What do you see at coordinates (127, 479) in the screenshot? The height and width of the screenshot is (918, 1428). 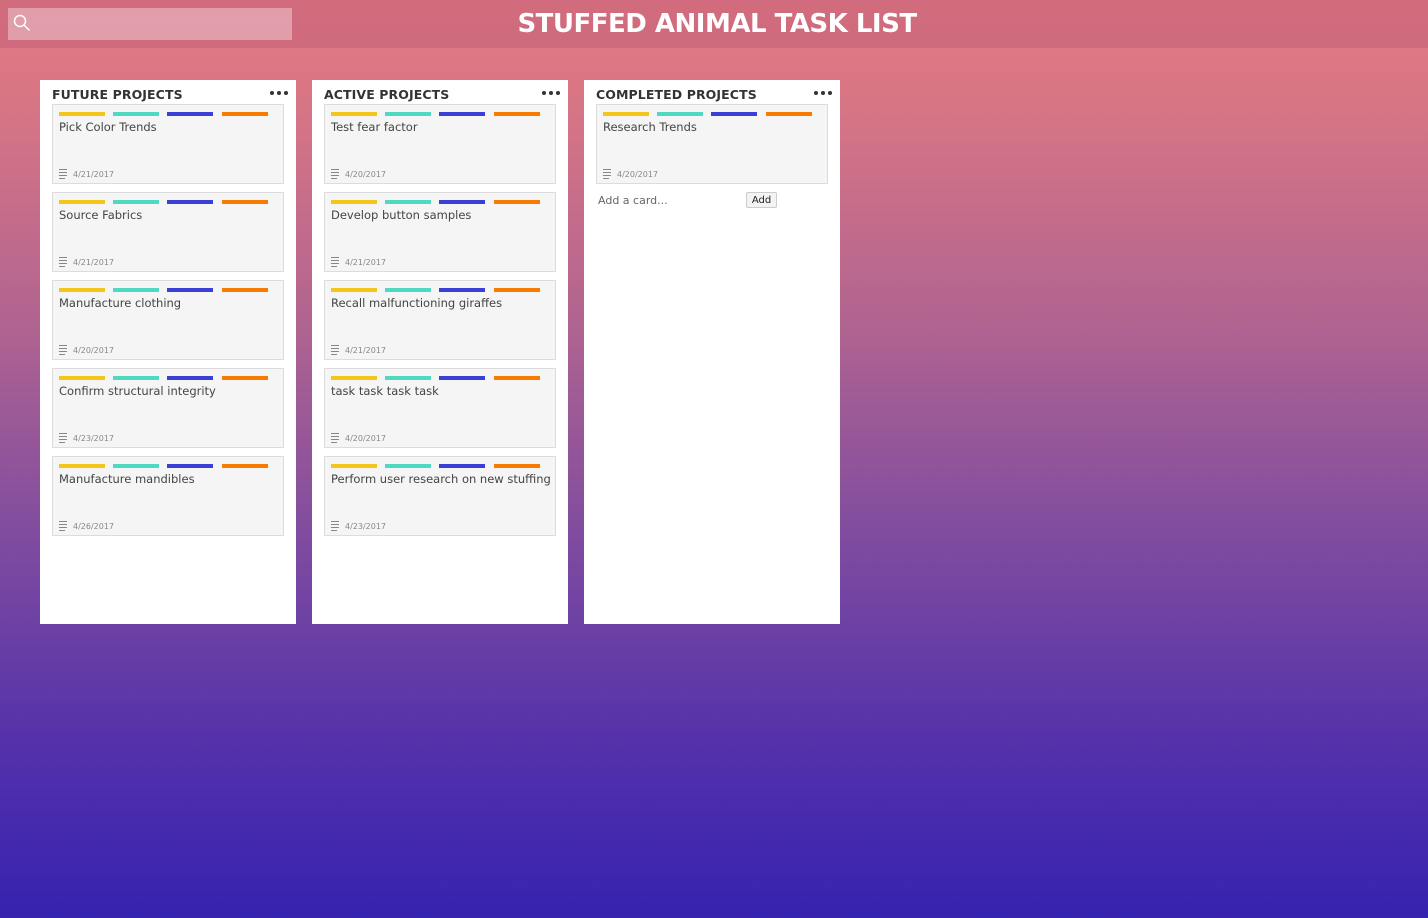 I see `card-title: Manufacture mandibles` at bounding box center [127, 479].